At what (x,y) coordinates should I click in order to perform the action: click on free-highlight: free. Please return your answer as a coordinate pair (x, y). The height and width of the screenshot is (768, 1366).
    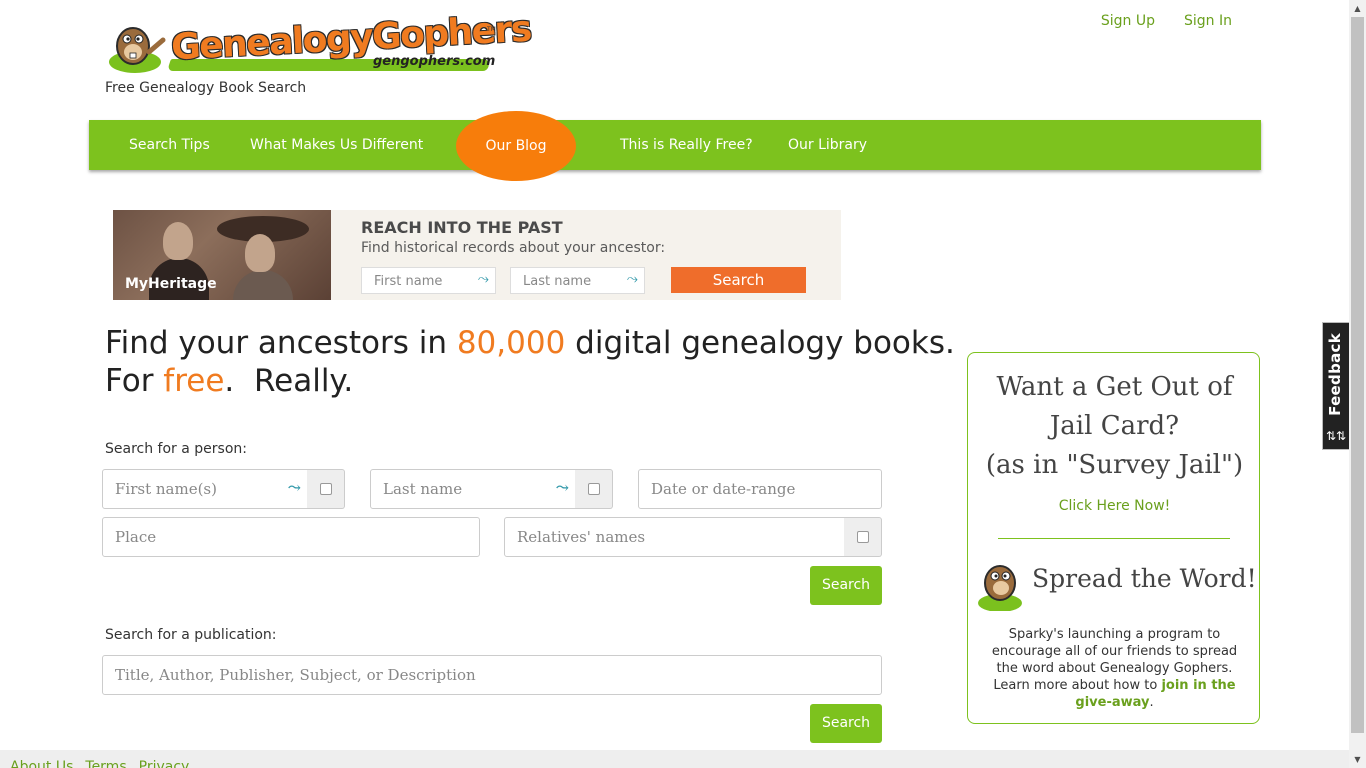
    Looking at the image, I should click on (194, 381).